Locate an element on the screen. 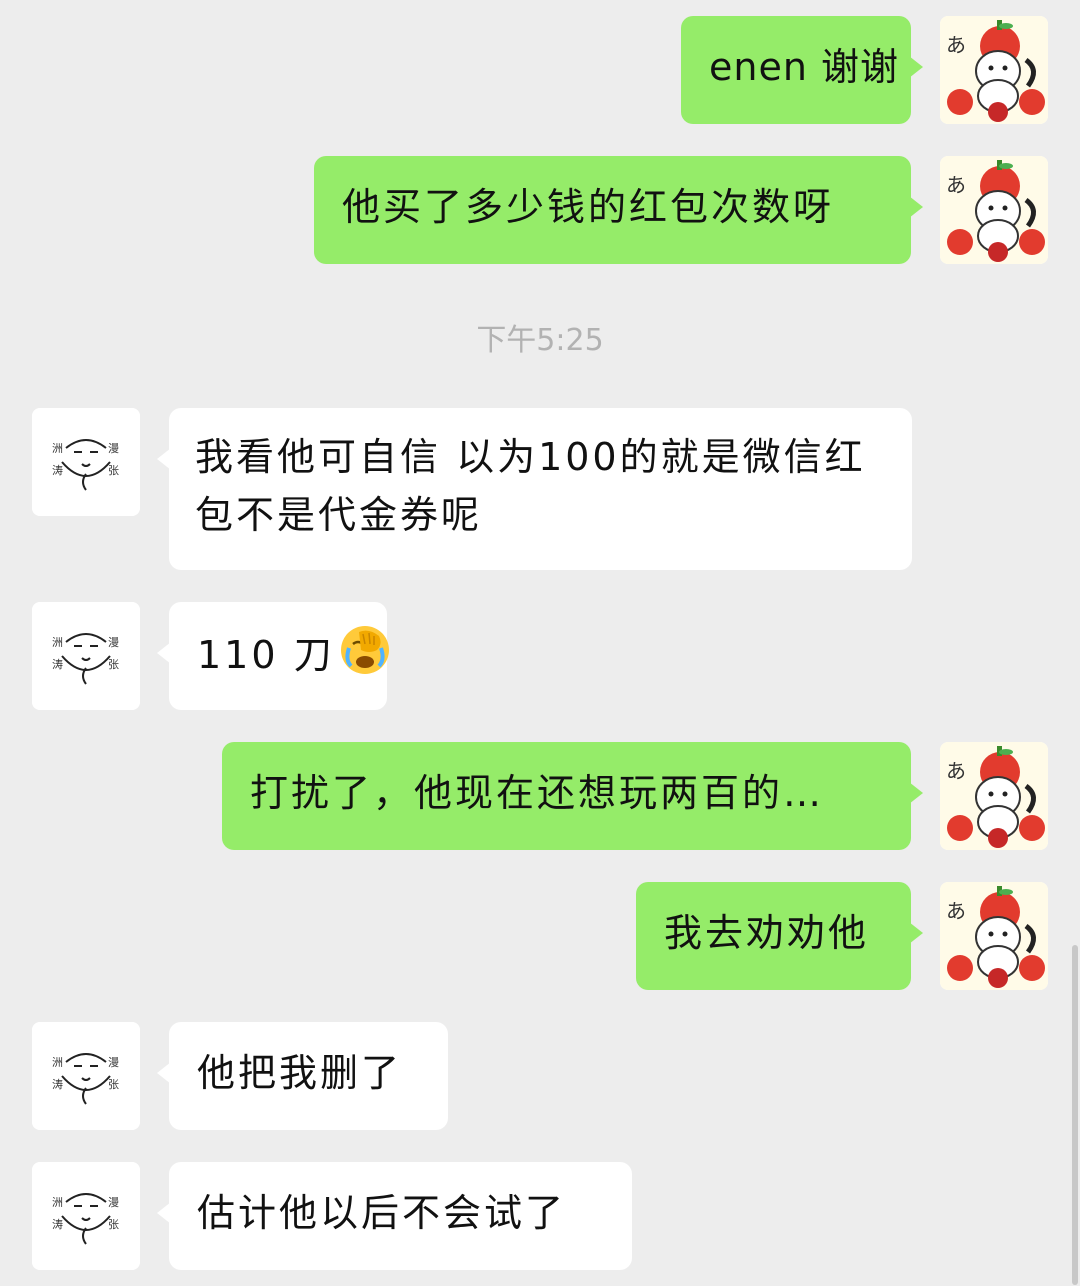  message-bubble-incoming: 他把我删了 is located at coordinates (302, 1076).